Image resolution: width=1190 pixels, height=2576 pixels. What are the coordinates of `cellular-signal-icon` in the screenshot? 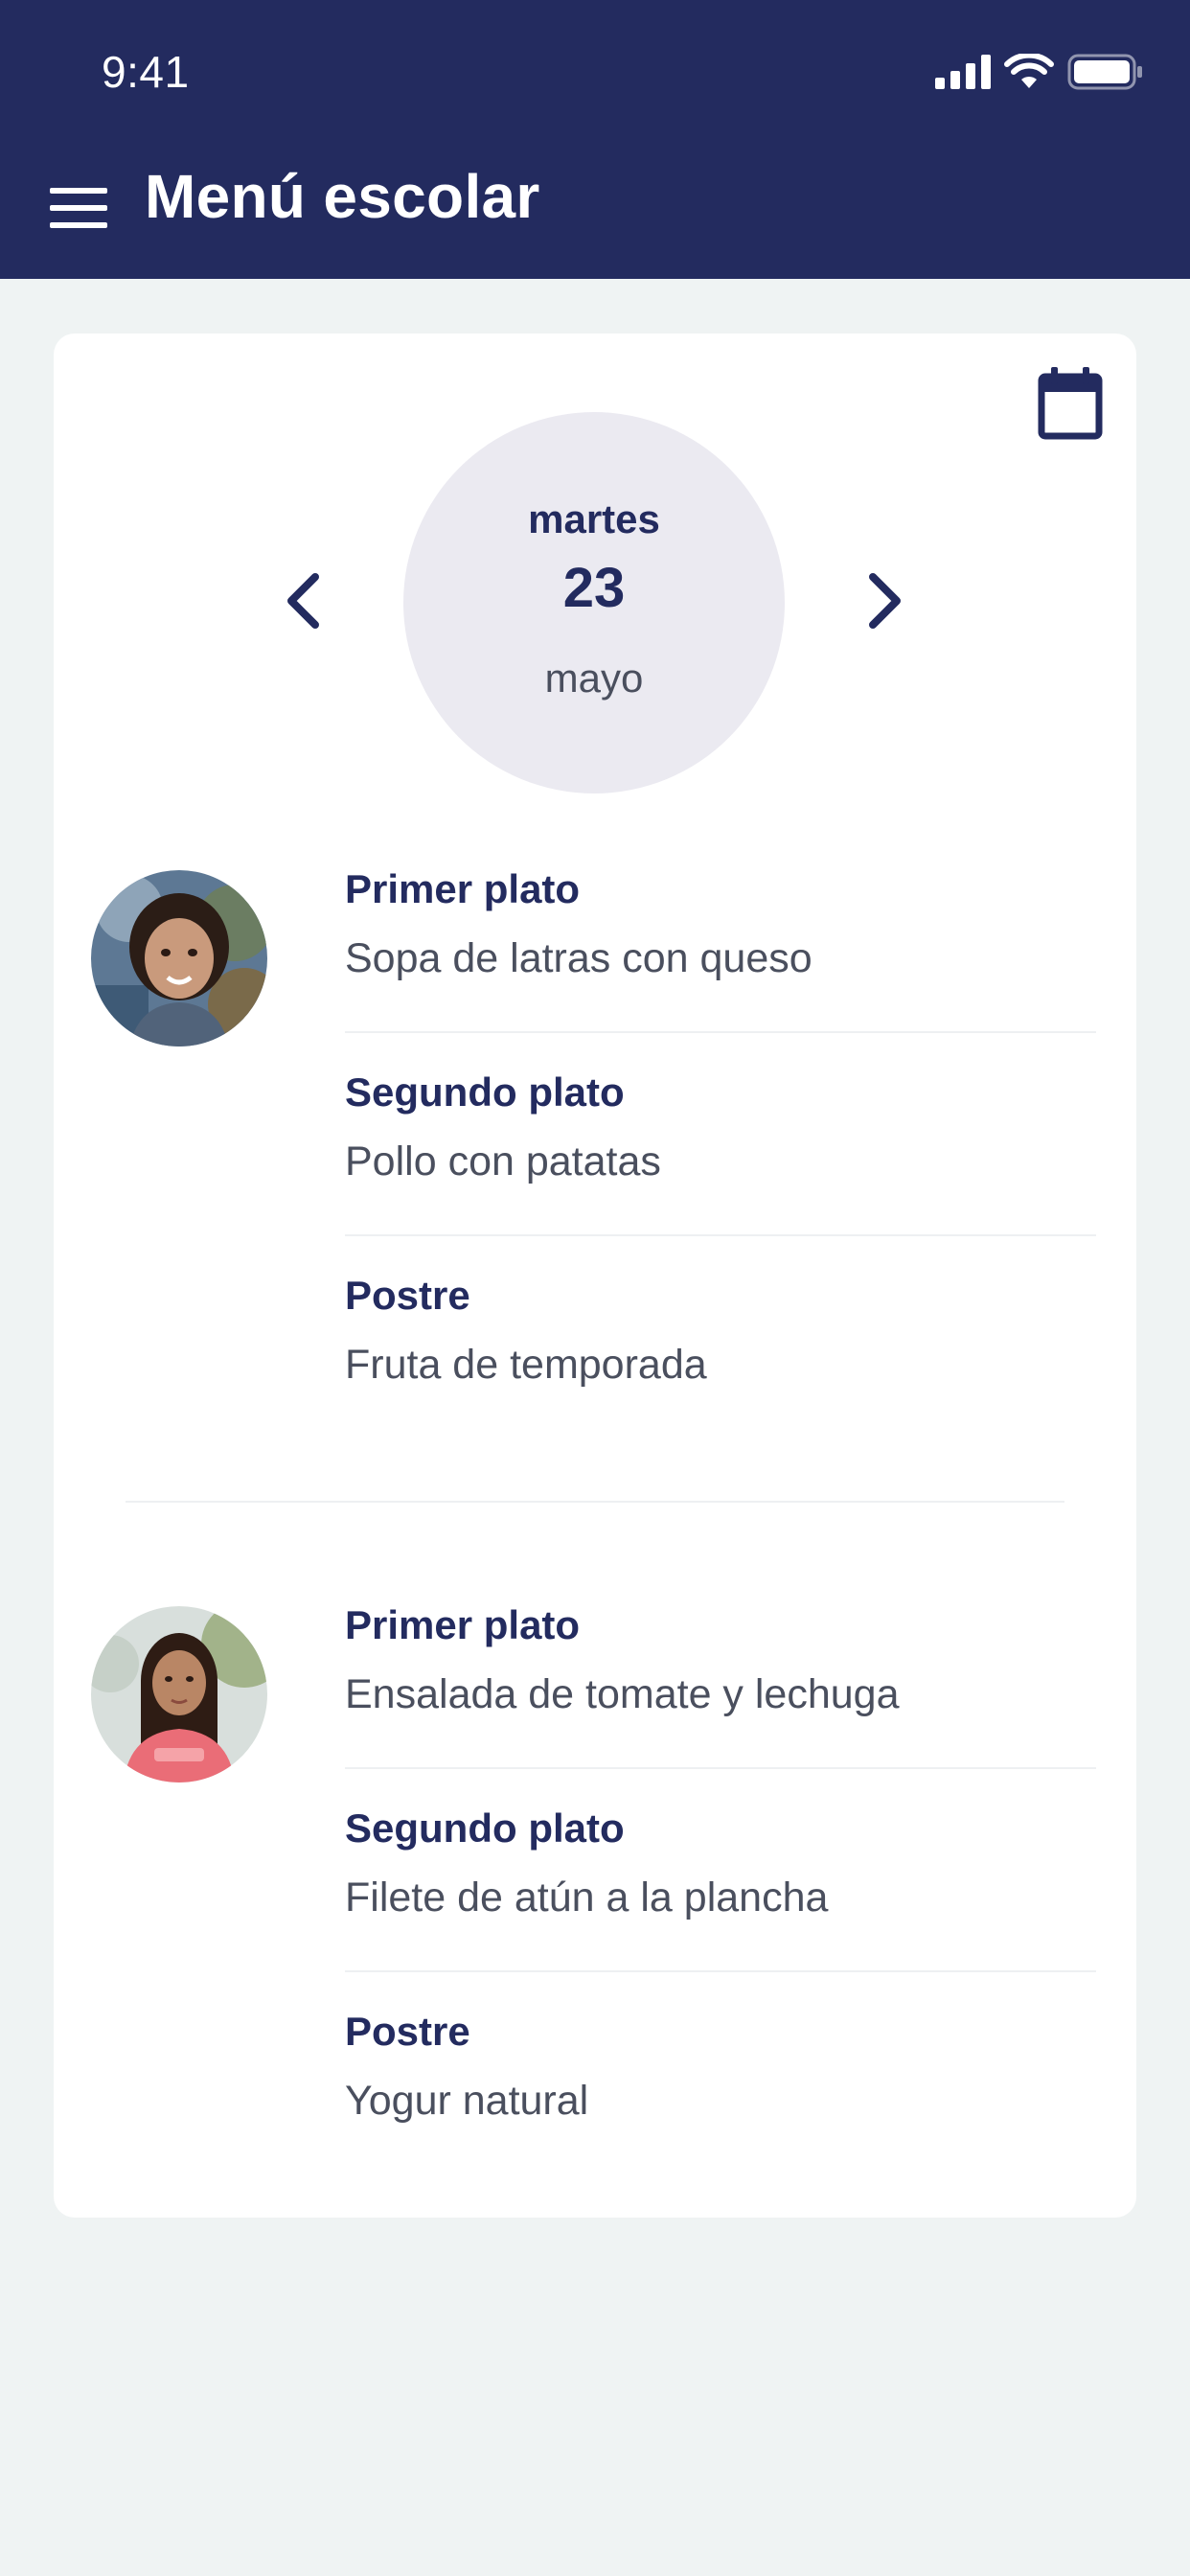 It's located at (963, 72).